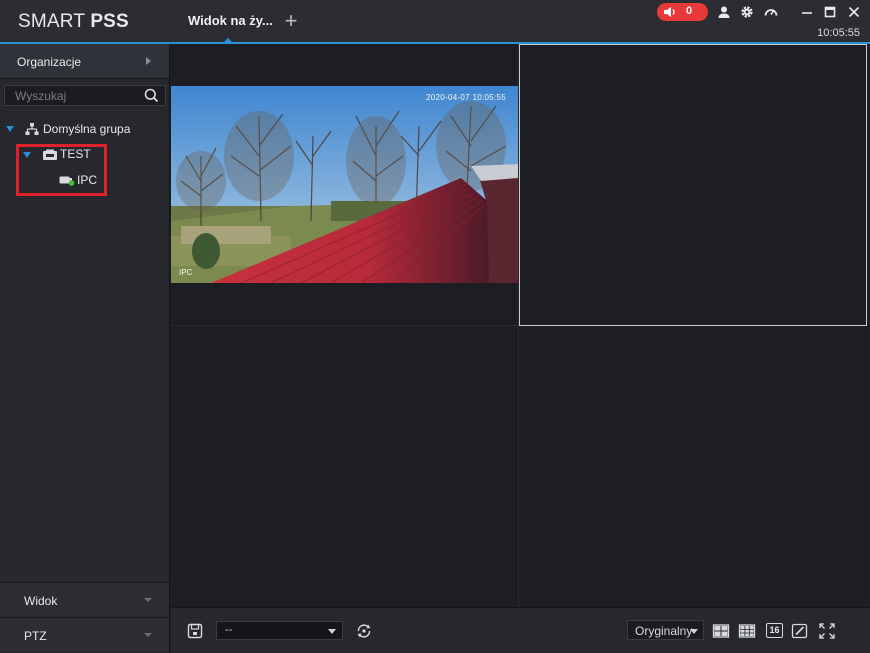  I want to click on camera-feed: 2020-04-07 10:05:55 IPC, so click(344, 184).